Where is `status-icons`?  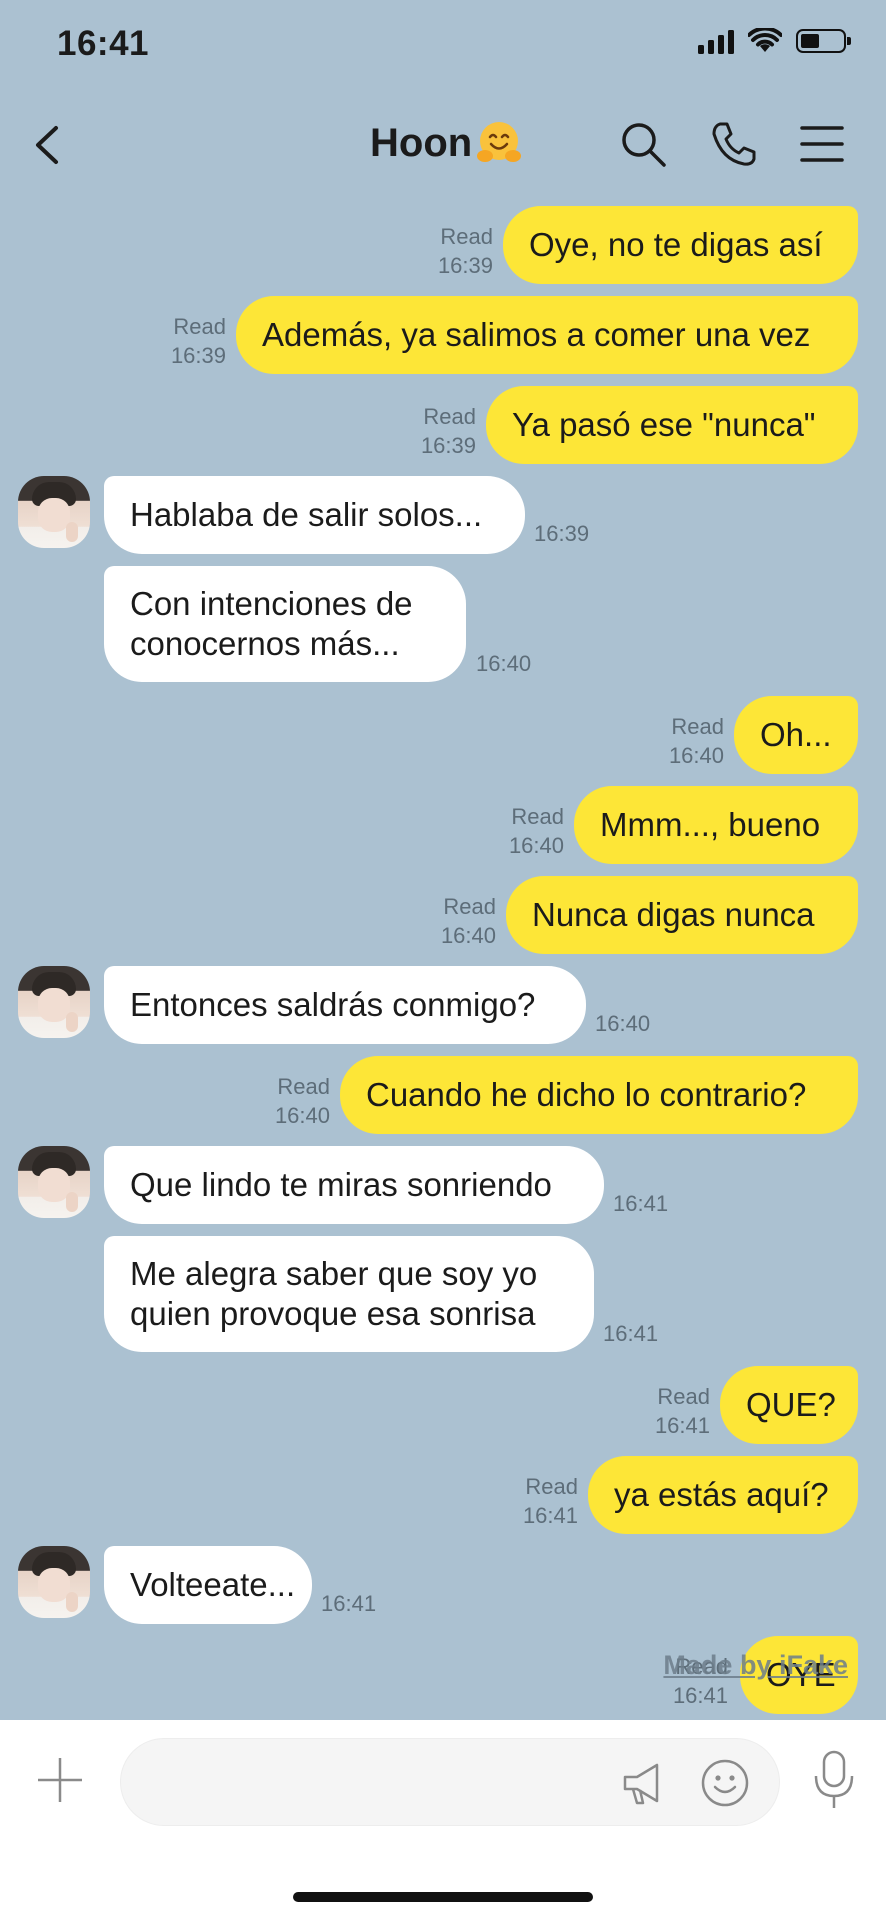
status-icons is located at coordinates (774, 41).